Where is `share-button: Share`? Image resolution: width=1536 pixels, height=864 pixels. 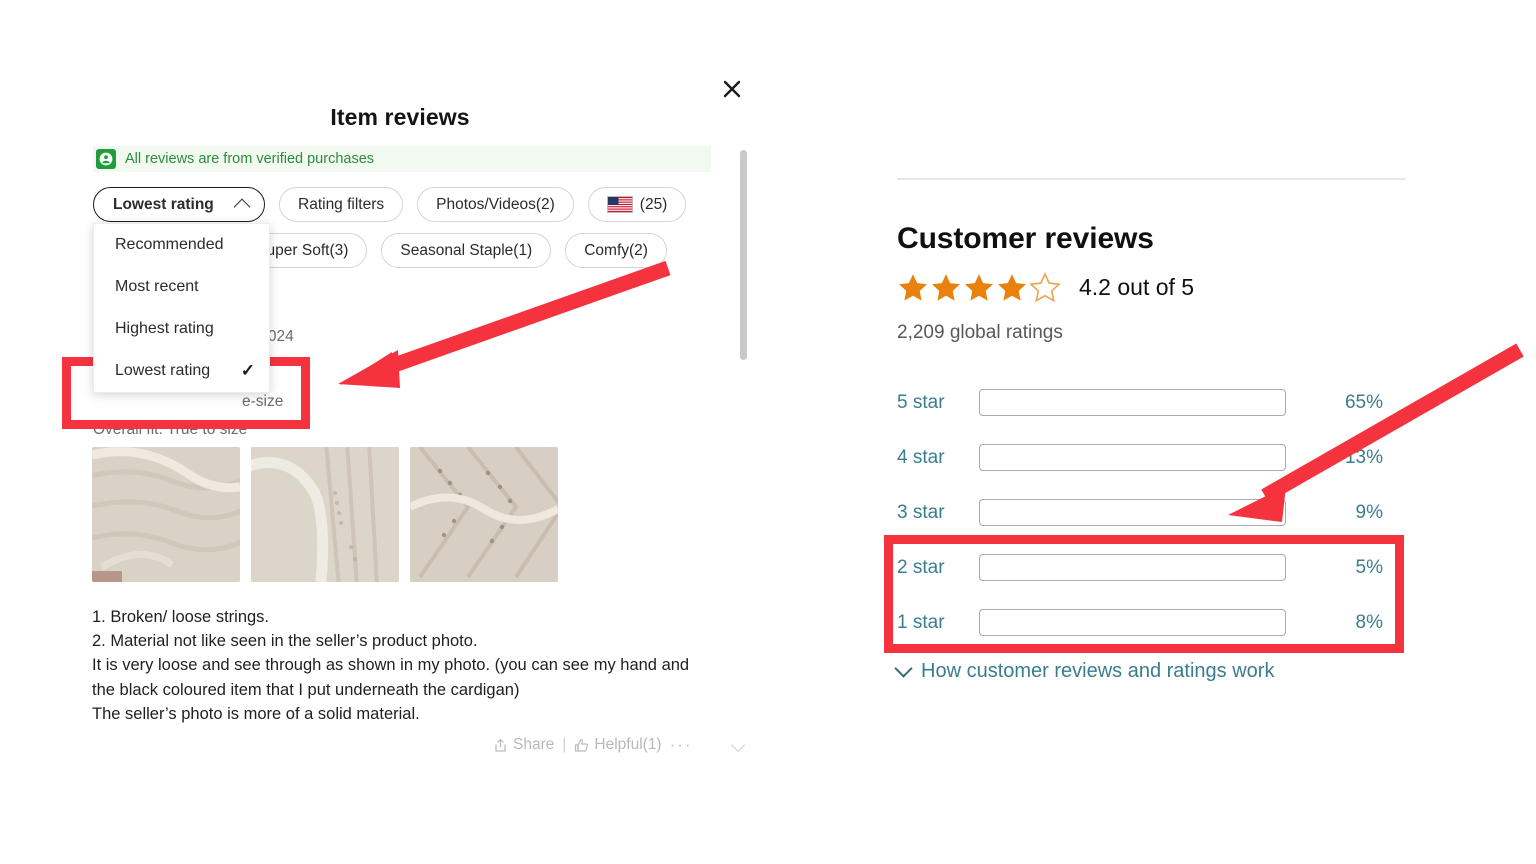
share-button: Share is located at coordinates (523, 745).